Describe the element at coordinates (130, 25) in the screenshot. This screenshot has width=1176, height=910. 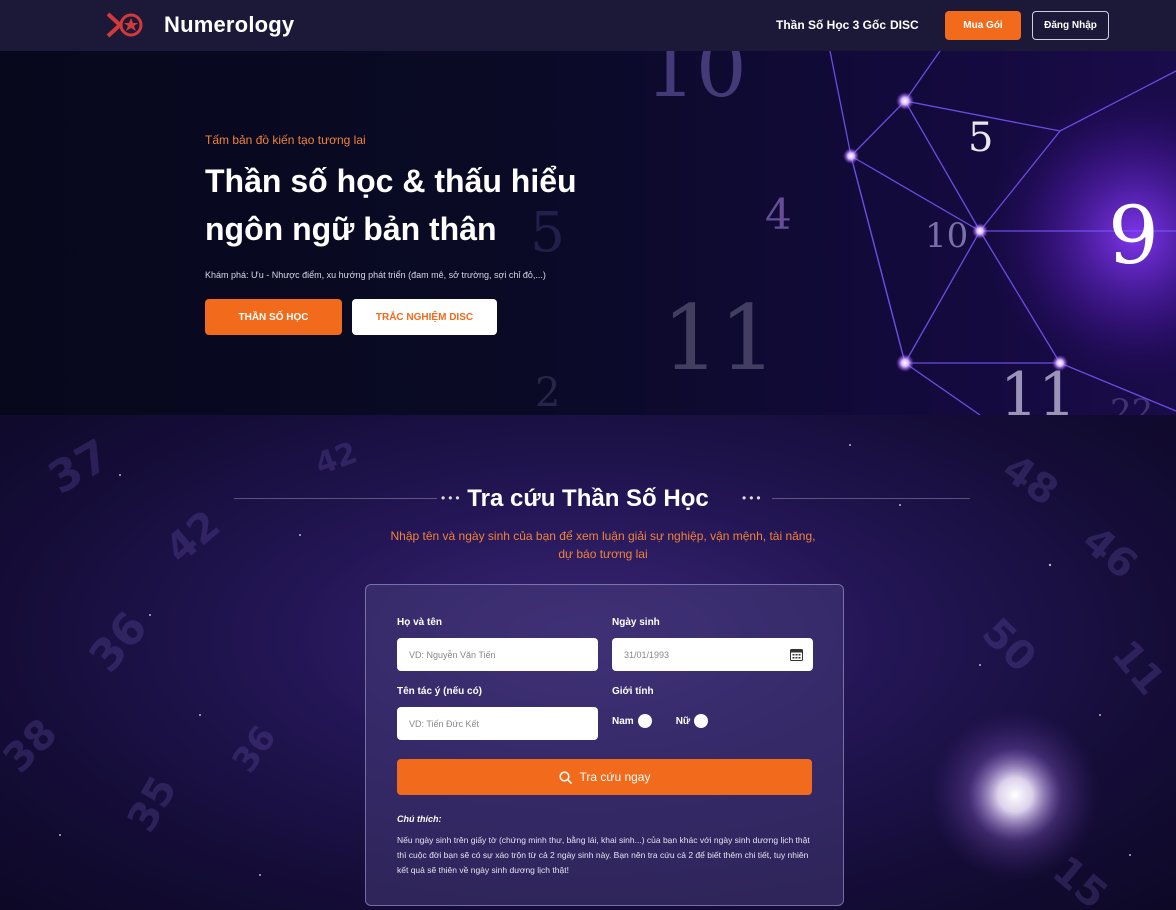
I see `brand-logo-icon` at that location.